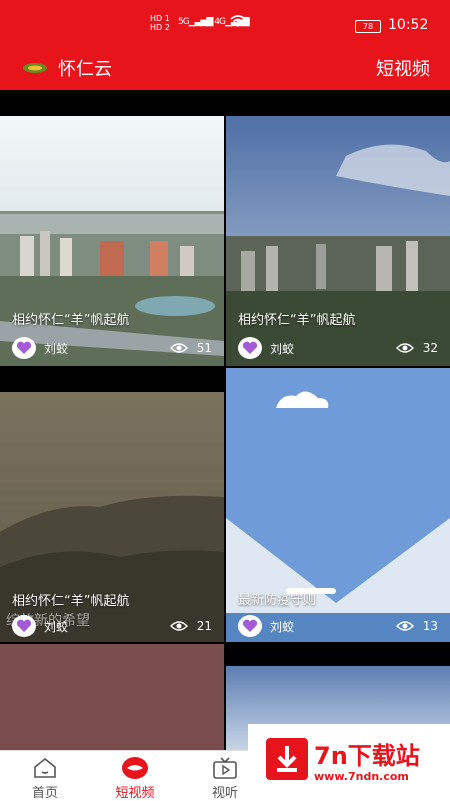 The image size is (450, 801). I want to click on wifi-icon, so click(238, 23).